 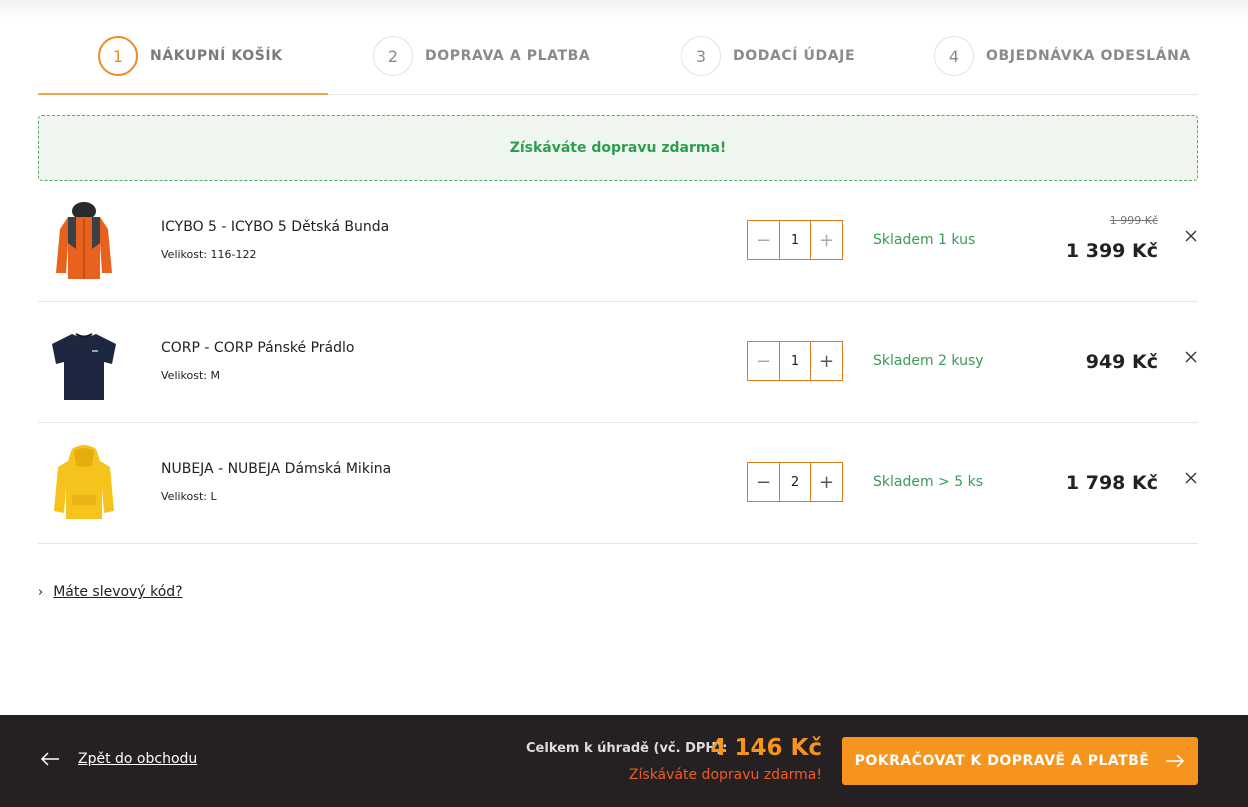 What do you see at coordinates (1088, 56) in the screenshot?
I see `step-label: OBJEDNÁVKA ODESLÁNA` at bounding box center [1088, 56].